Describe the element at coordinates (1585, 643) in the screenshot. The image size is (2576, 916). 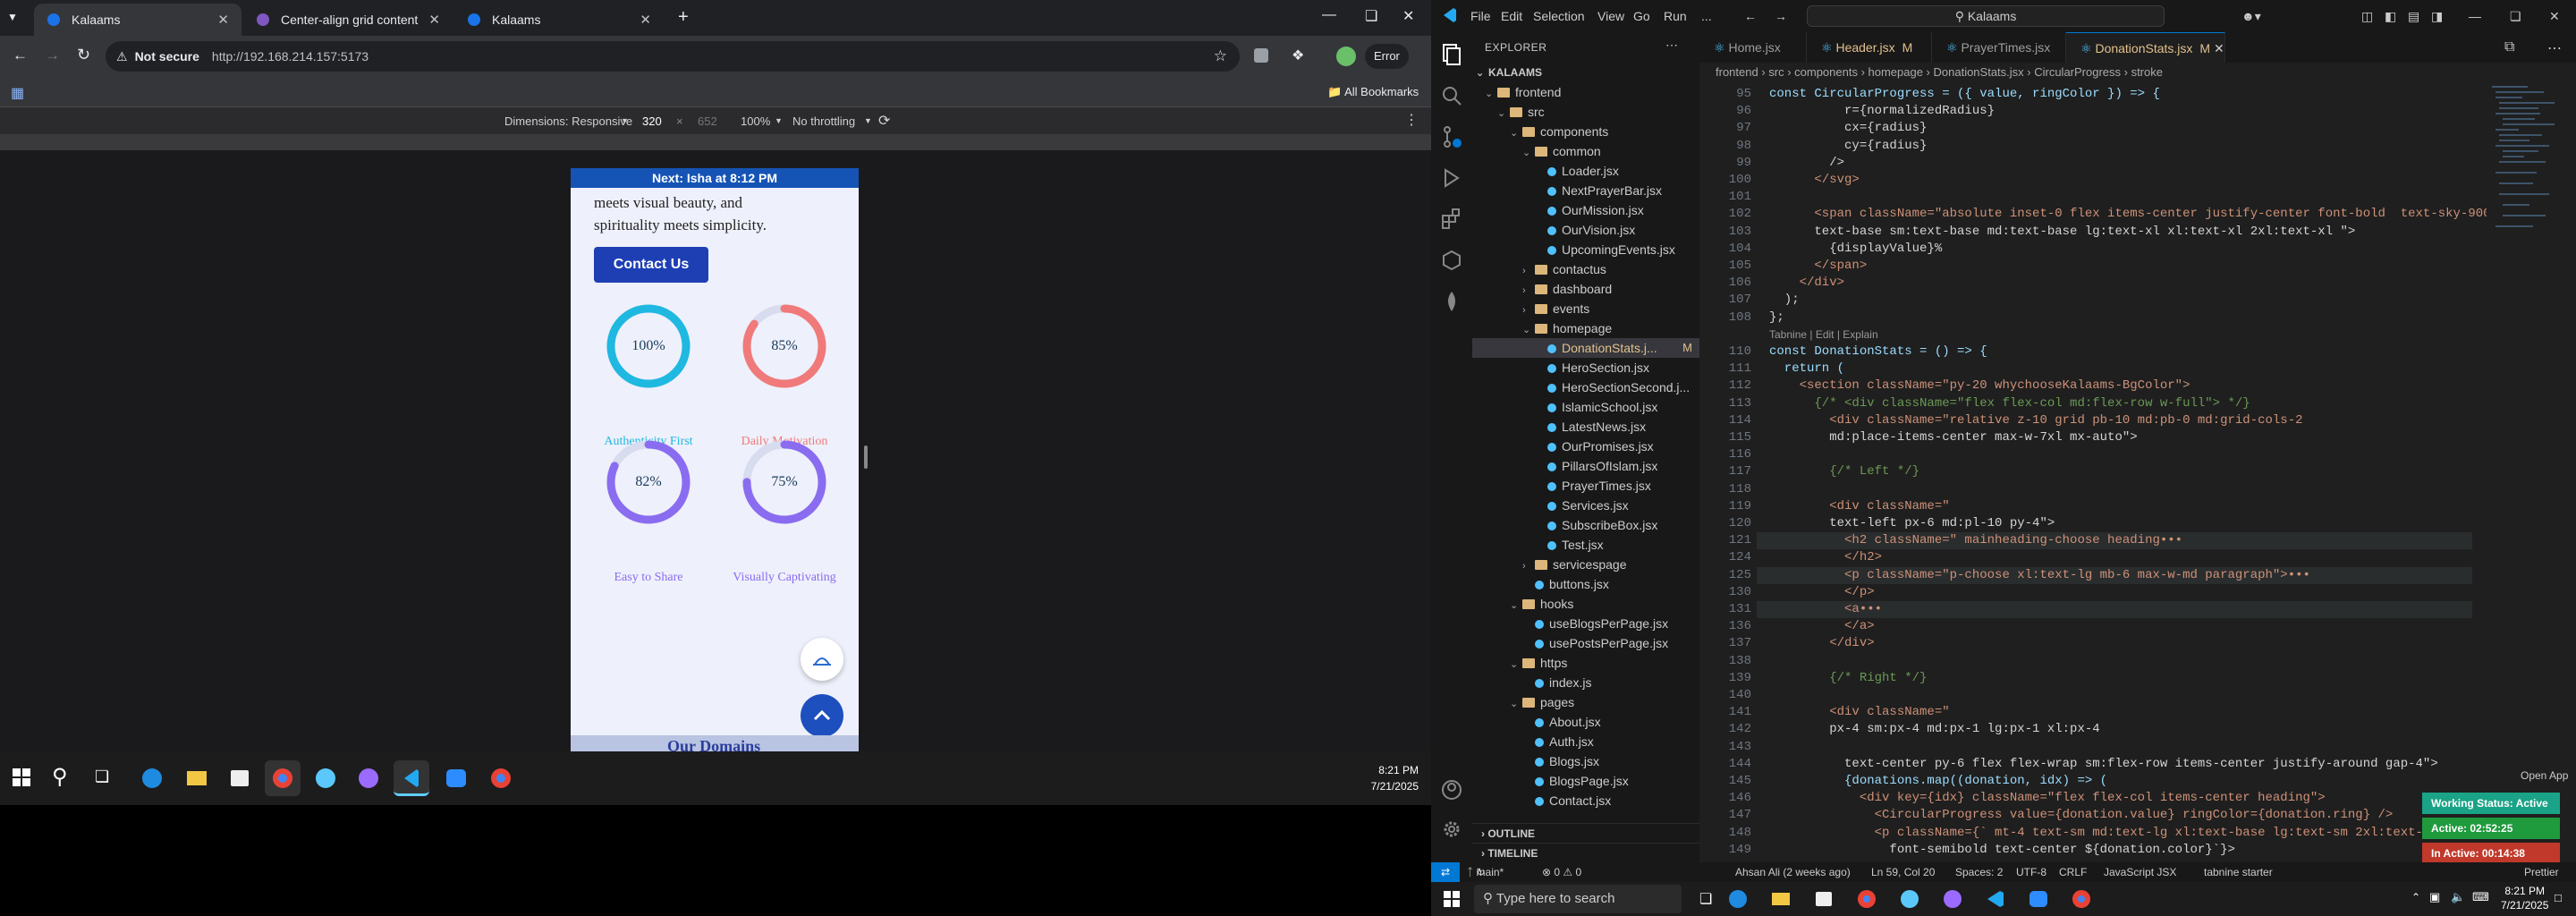
I see `tree-file: usePostsPerPage.jsx` at that location.